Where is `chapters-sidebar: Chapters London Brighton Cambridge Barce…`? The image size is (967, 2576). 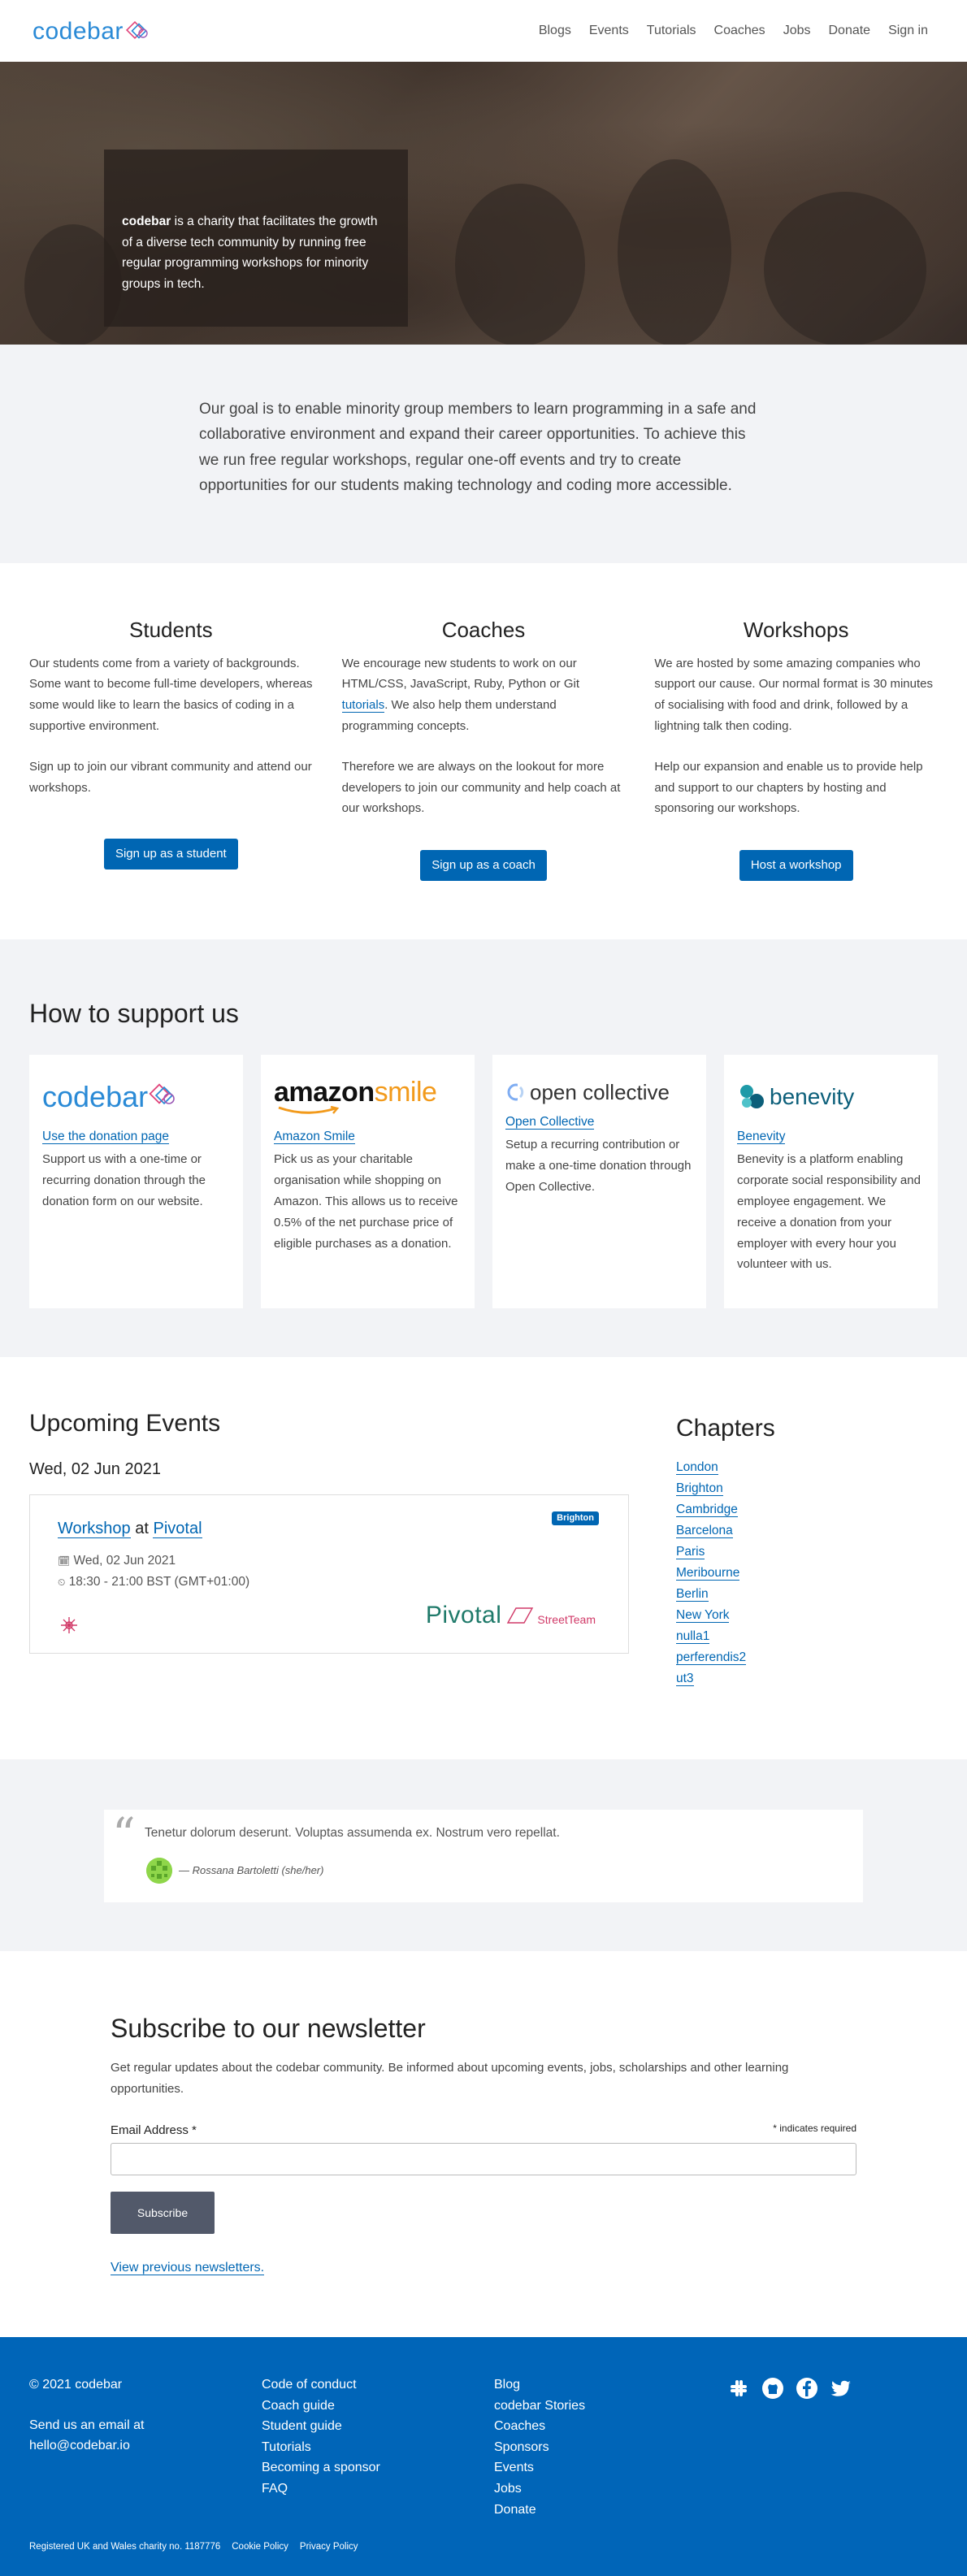 chapters-sidebar: Chapters London Brighton Cambridge Barce… is located at coordinates (725, 1546).